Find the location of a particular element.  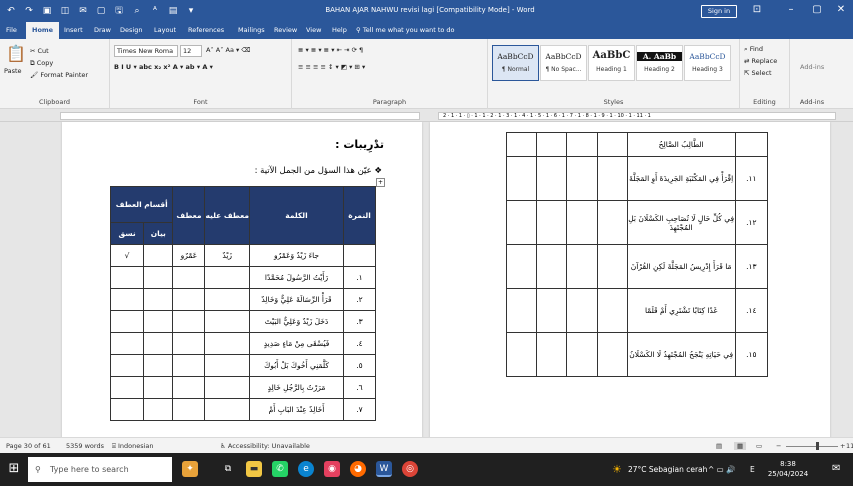

tab-view: View is located at coordinates (313, 30).